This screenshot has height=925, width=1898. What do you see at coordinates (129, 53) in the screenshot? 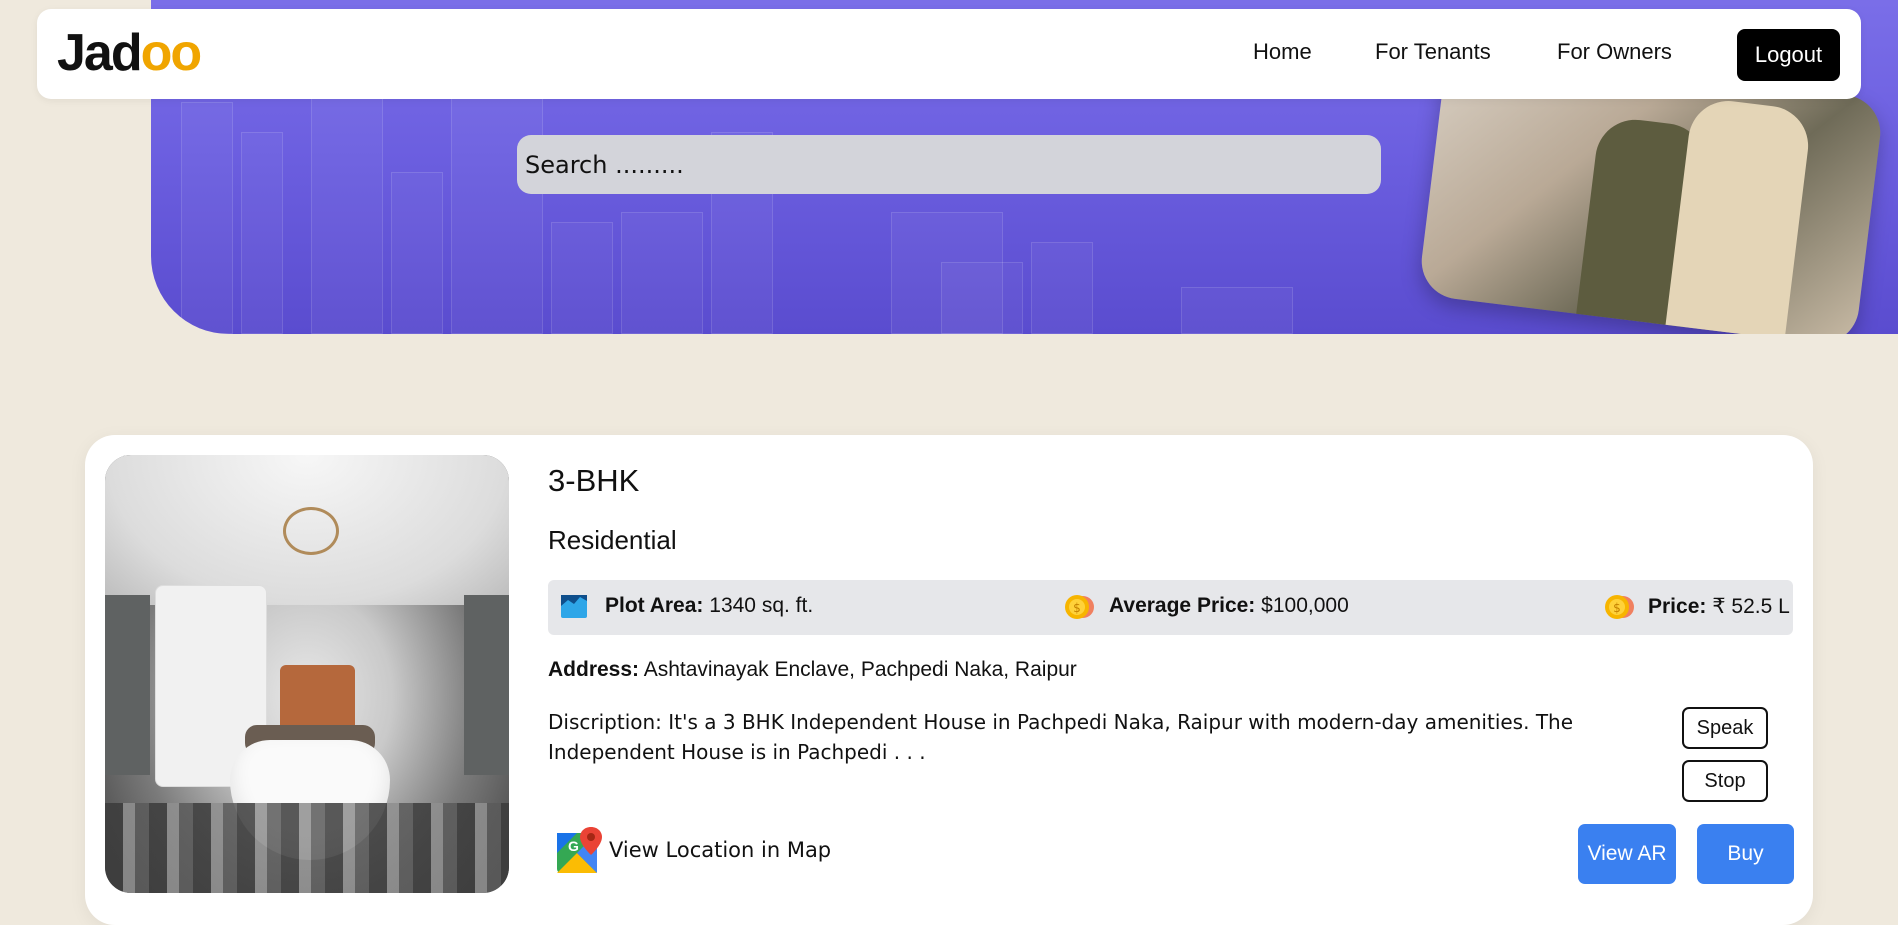
I see `logo: Jadoo` at bounding box center [129, 53].